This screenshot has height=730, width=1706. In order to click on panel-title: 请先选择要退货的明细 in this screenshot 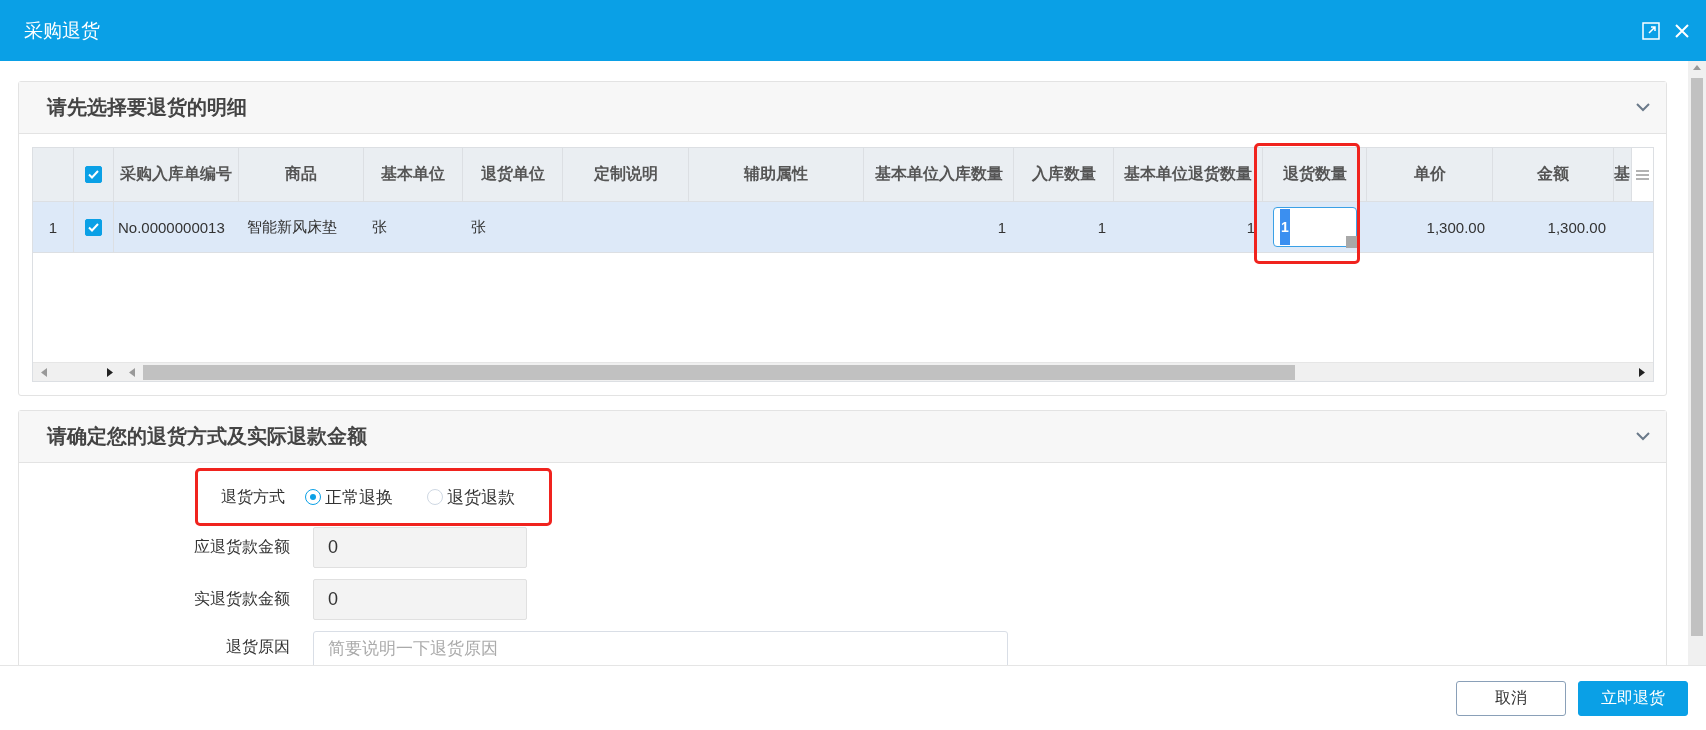, I will do `click(147, 107)`.